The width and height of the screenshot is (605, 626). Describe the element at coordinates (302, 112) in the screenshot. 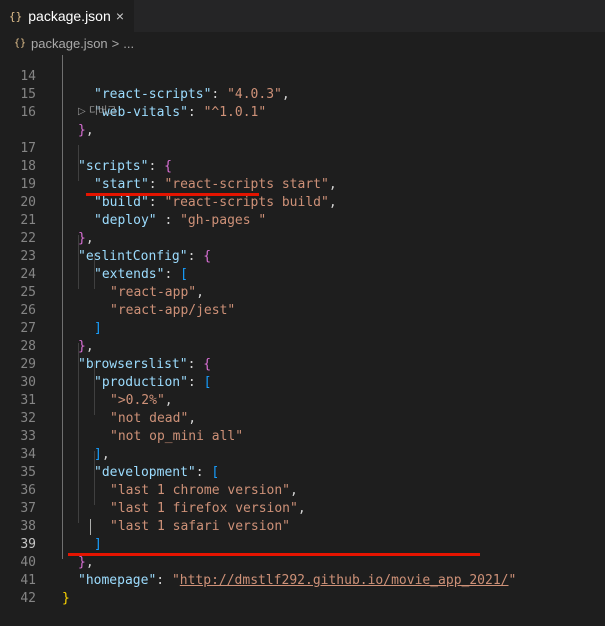

I see `code-line: 16 },` at that location.